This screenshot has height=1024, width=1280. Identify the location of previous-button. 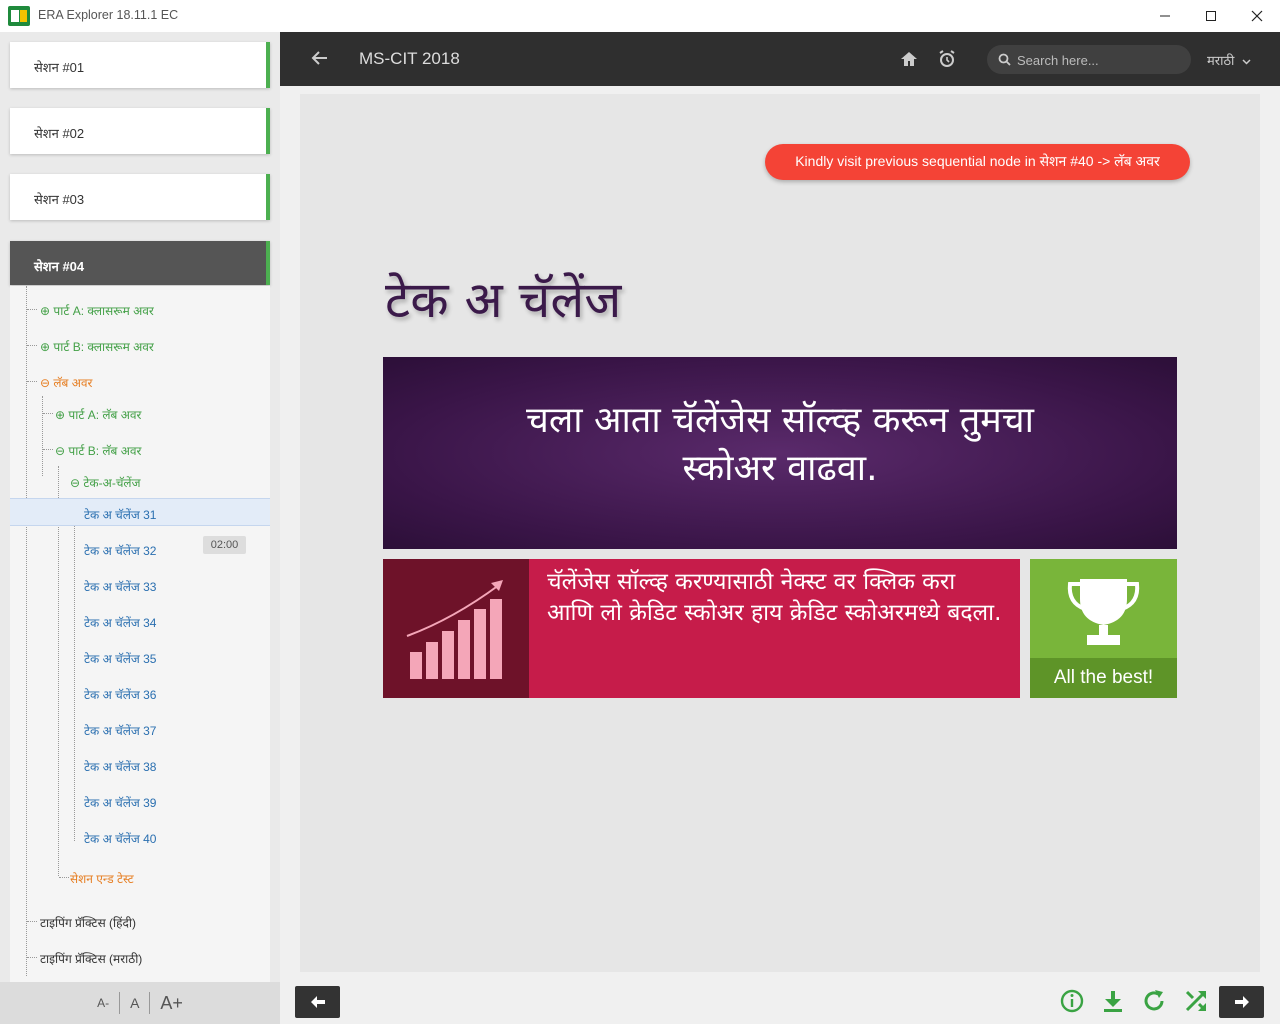
(317, 1002).